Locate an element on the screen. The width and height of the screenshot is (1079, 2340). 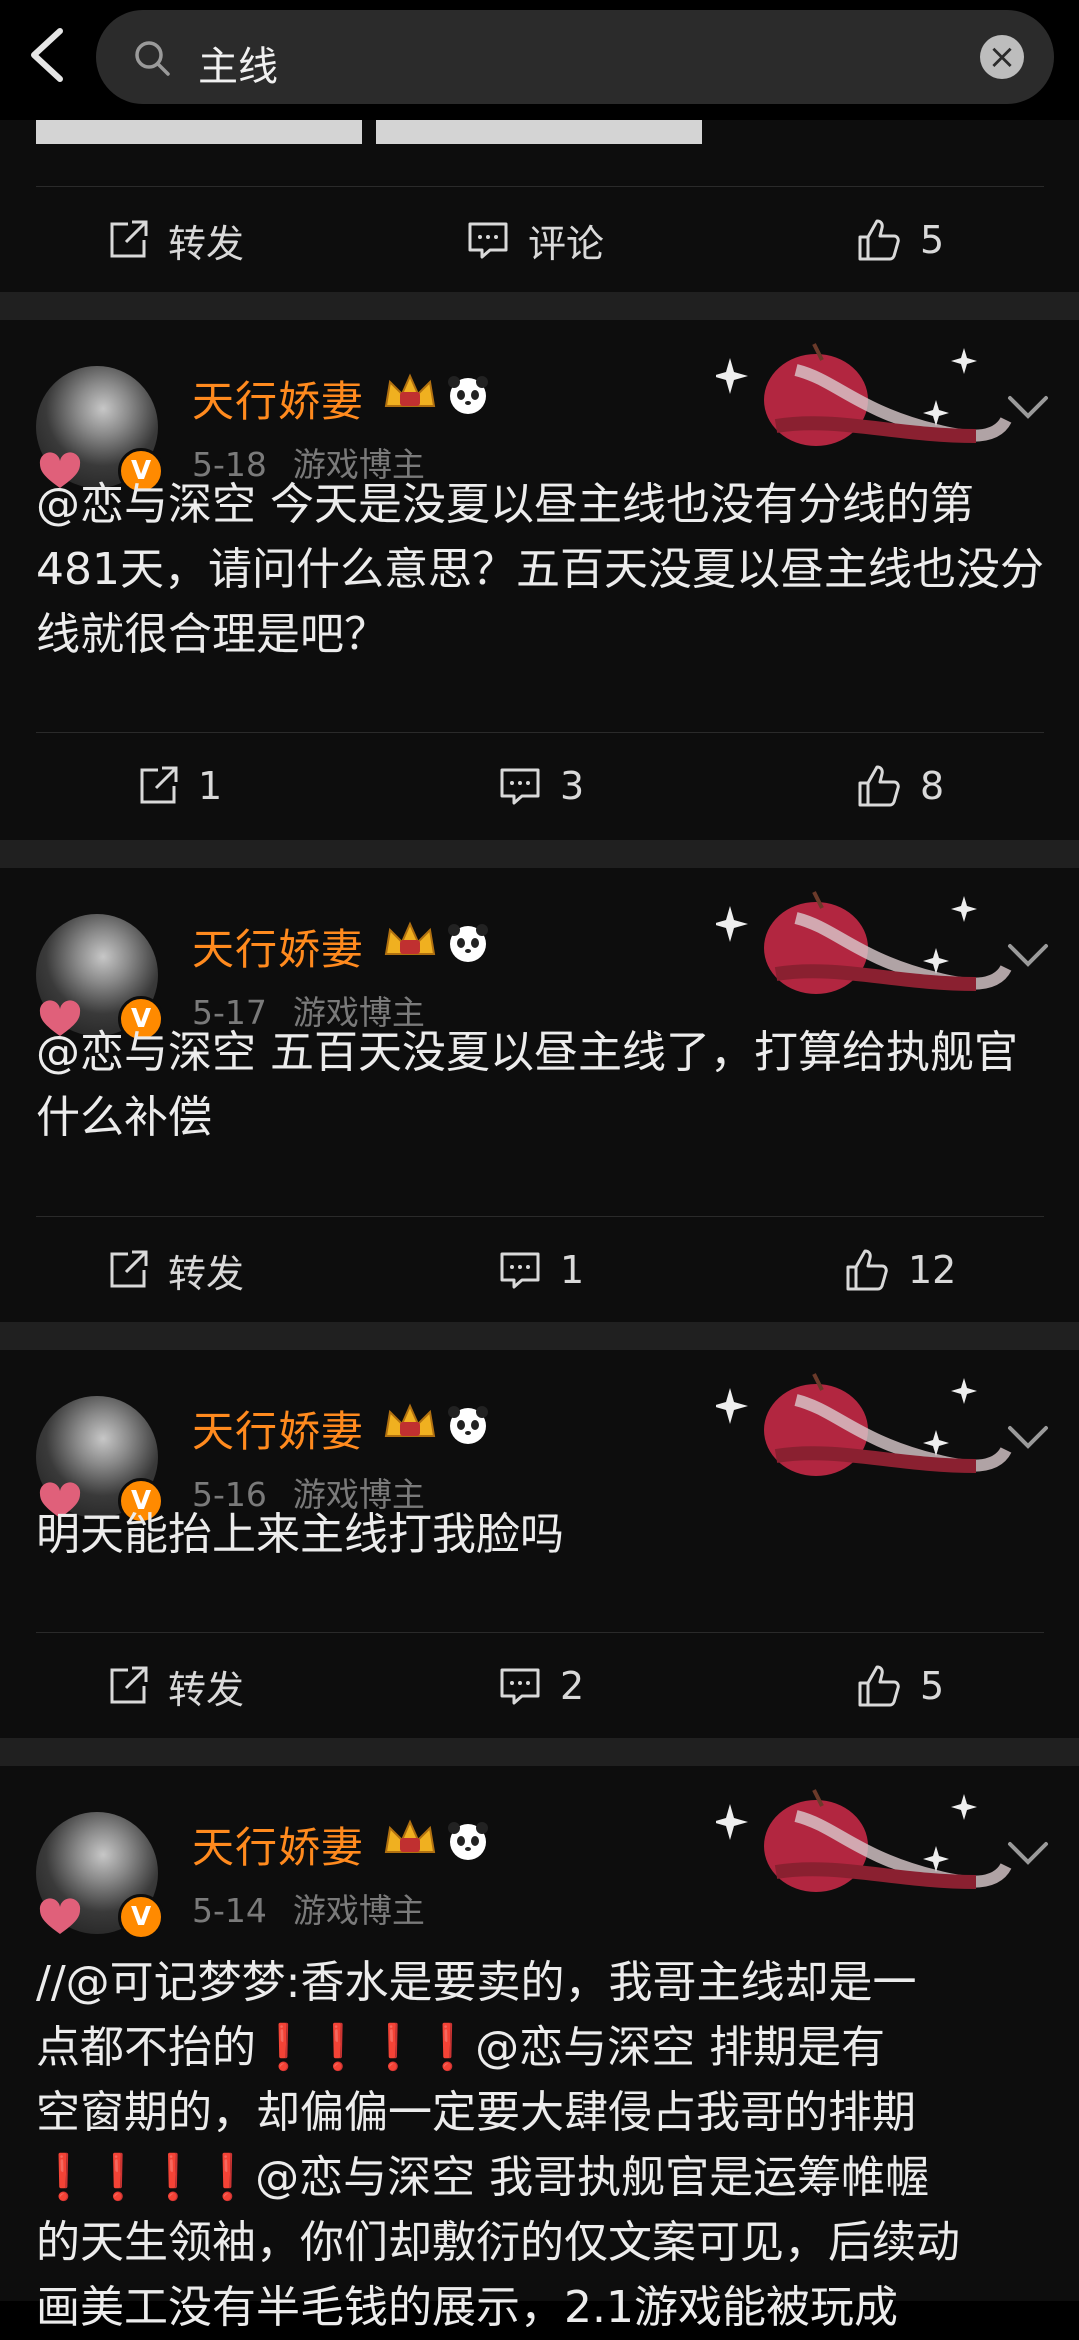
post-text: 明天能抬上来主线打我脸吗 is located at coordinates (300, 1534).